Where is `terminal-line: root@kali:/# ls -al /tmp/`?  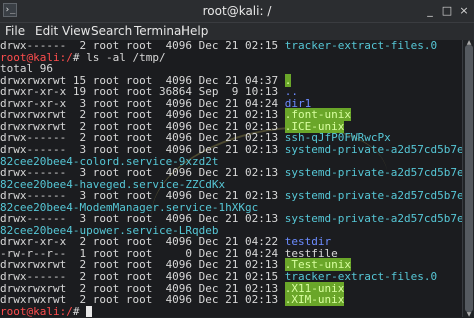 terminal-line: root@kali:/# ls -al /tmp/ is located at coordinates (230, 57).